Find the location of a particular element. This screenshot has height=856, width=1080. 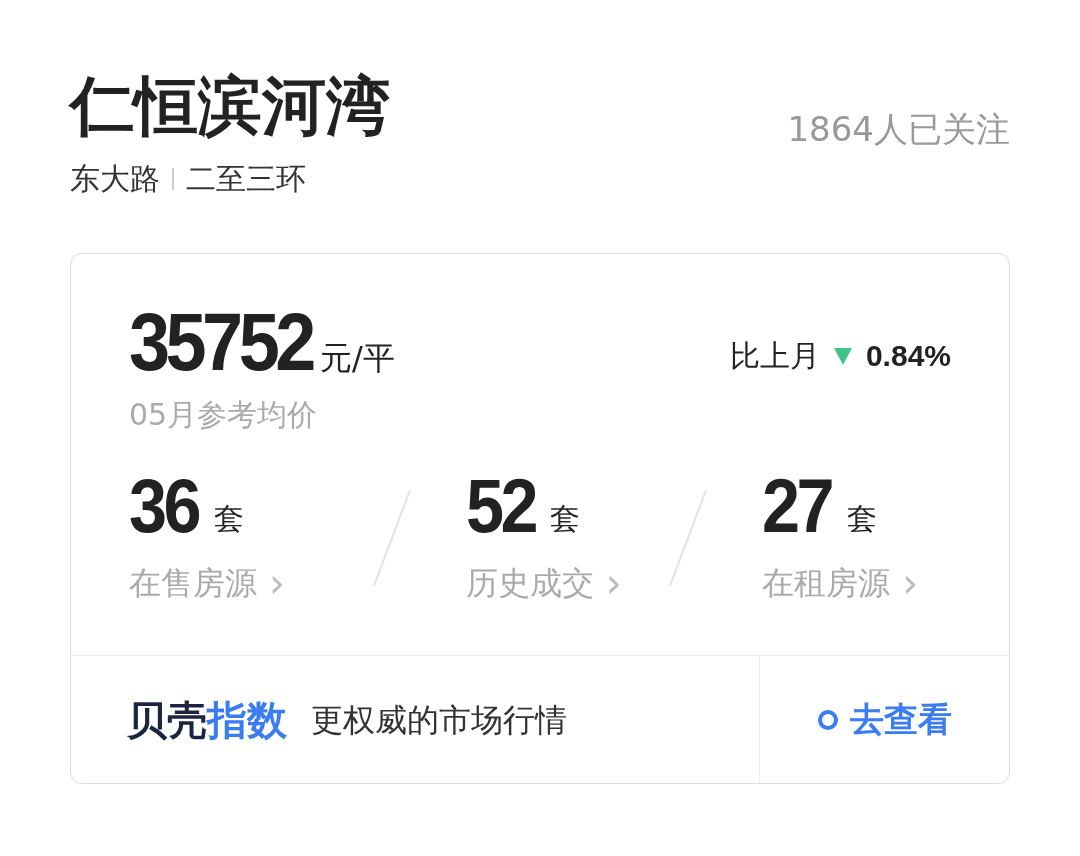

price-change: 0.84% is located at coordinates (908, 356).